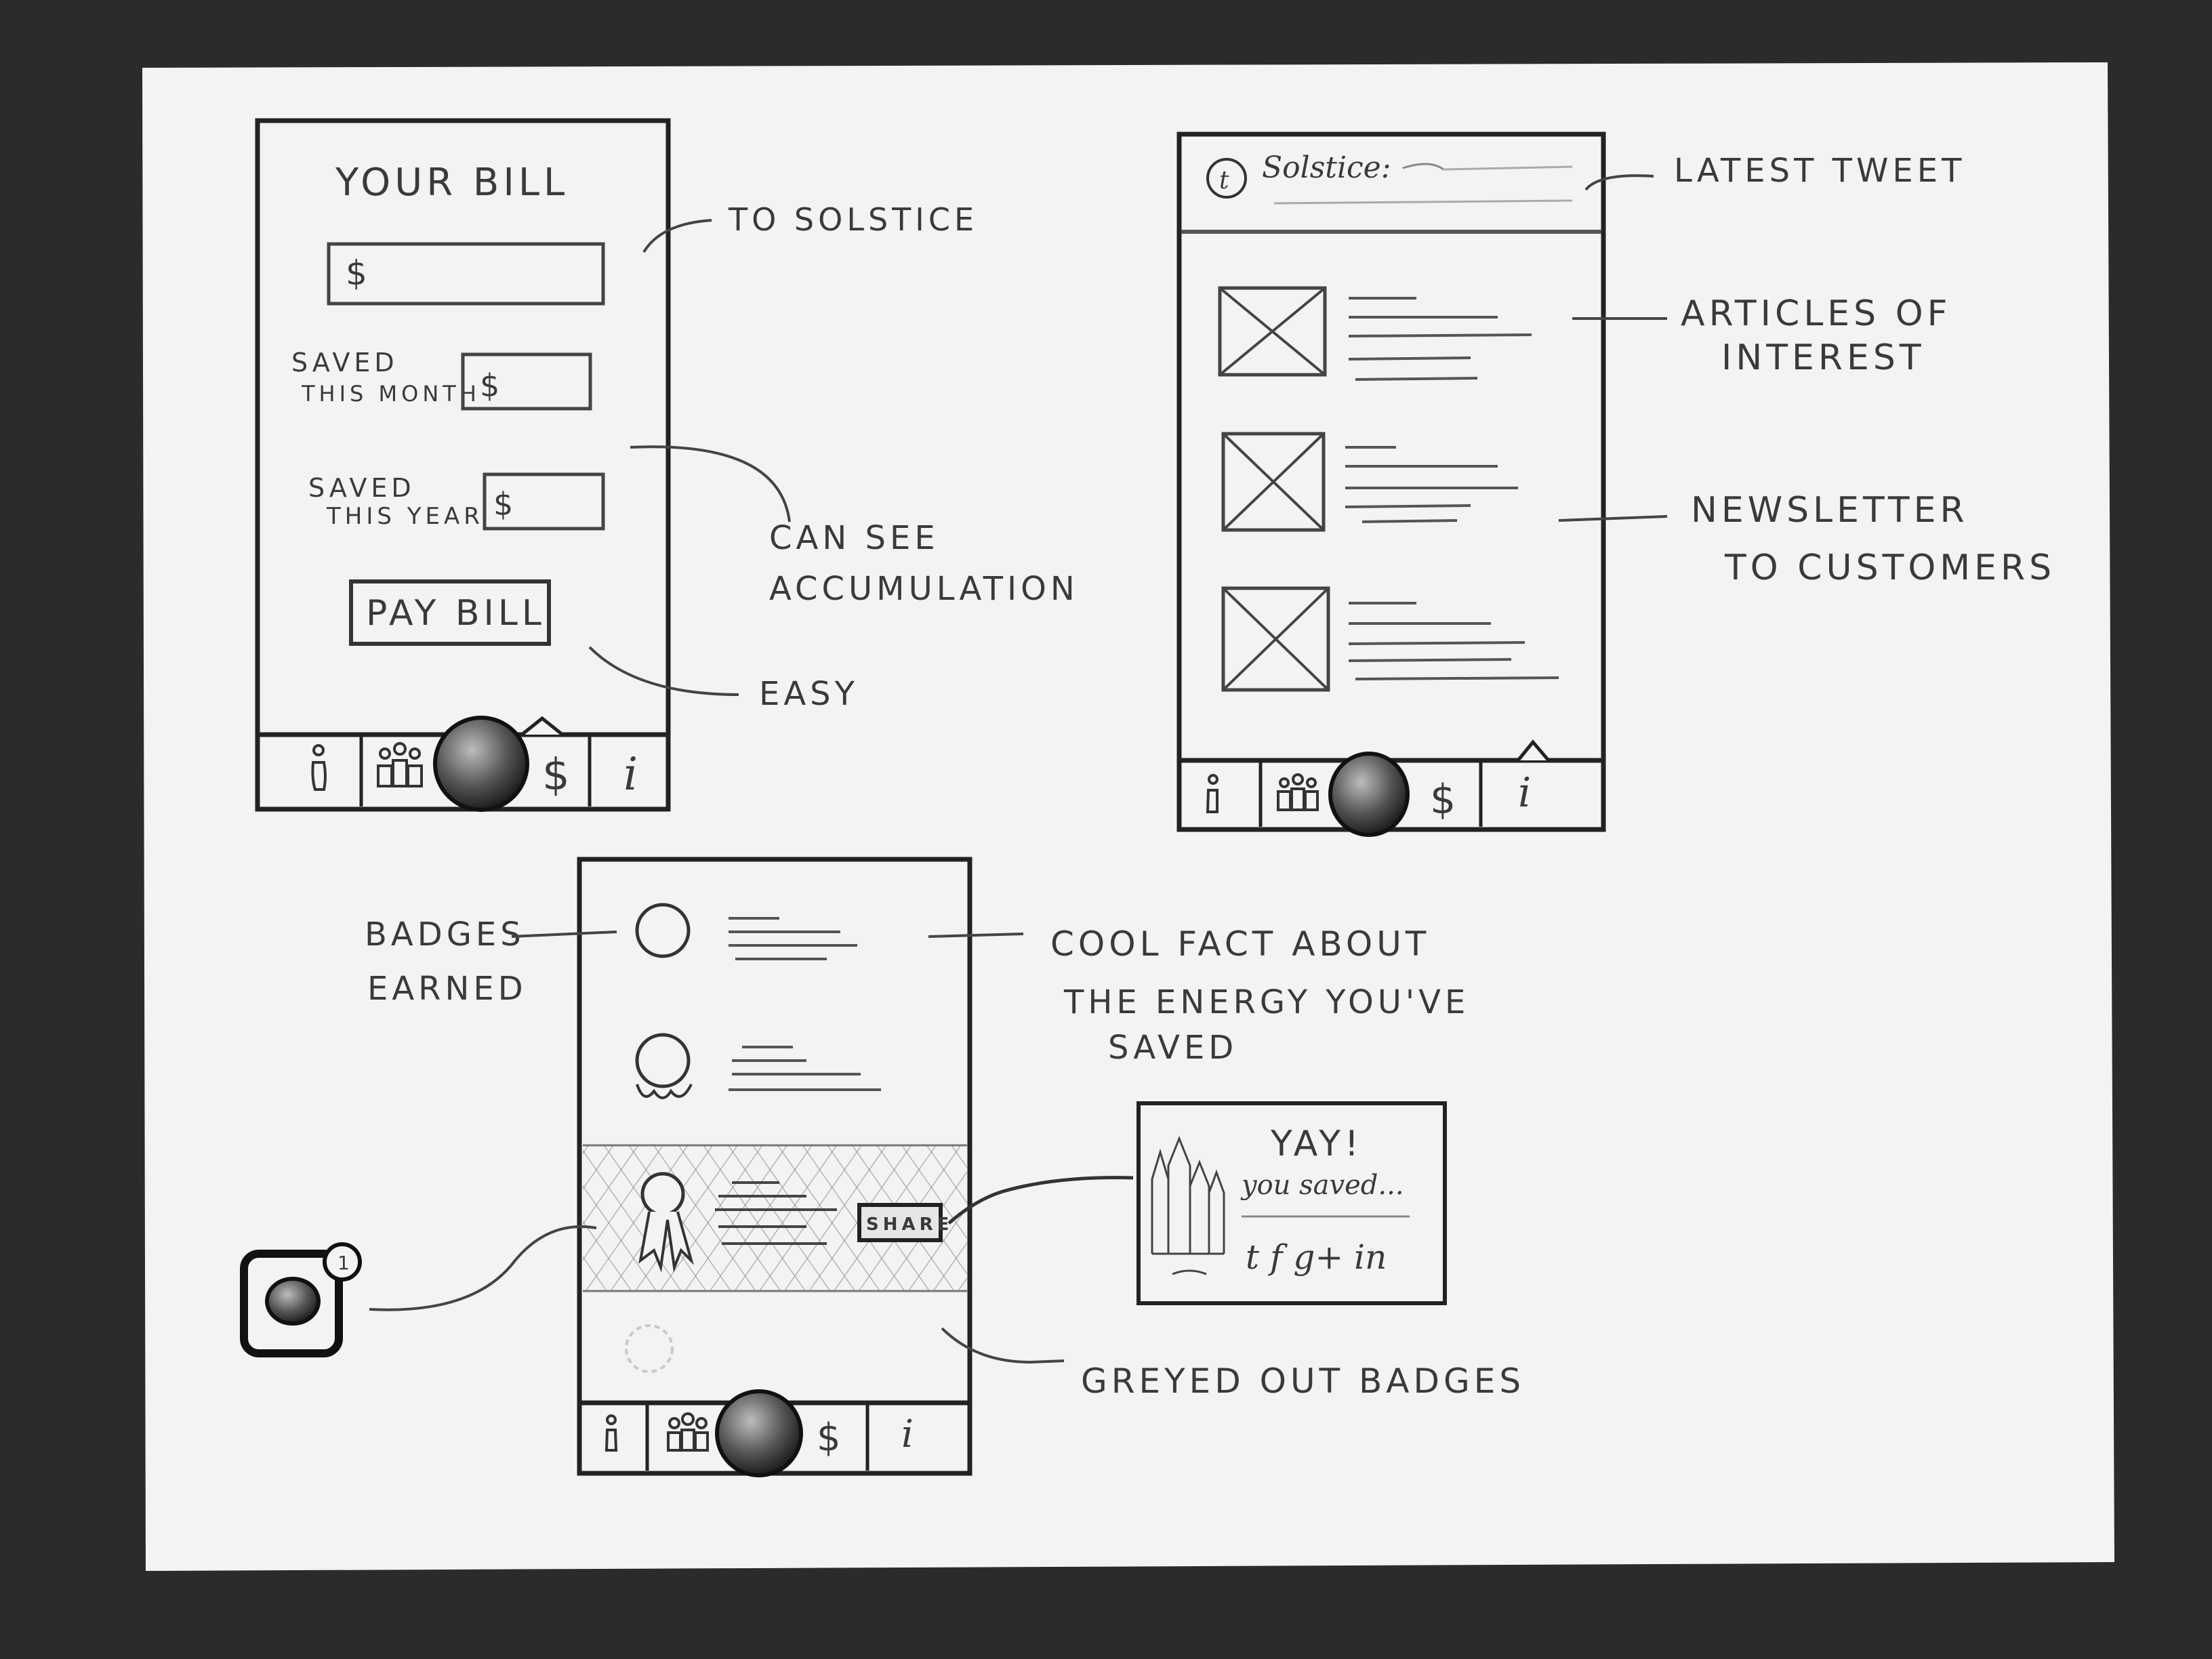 Image resolution: width=2212 pixels, height=1659 pixels. I want to click on annotation-can-see-2: ACCUMULATION, so click(924, 589).